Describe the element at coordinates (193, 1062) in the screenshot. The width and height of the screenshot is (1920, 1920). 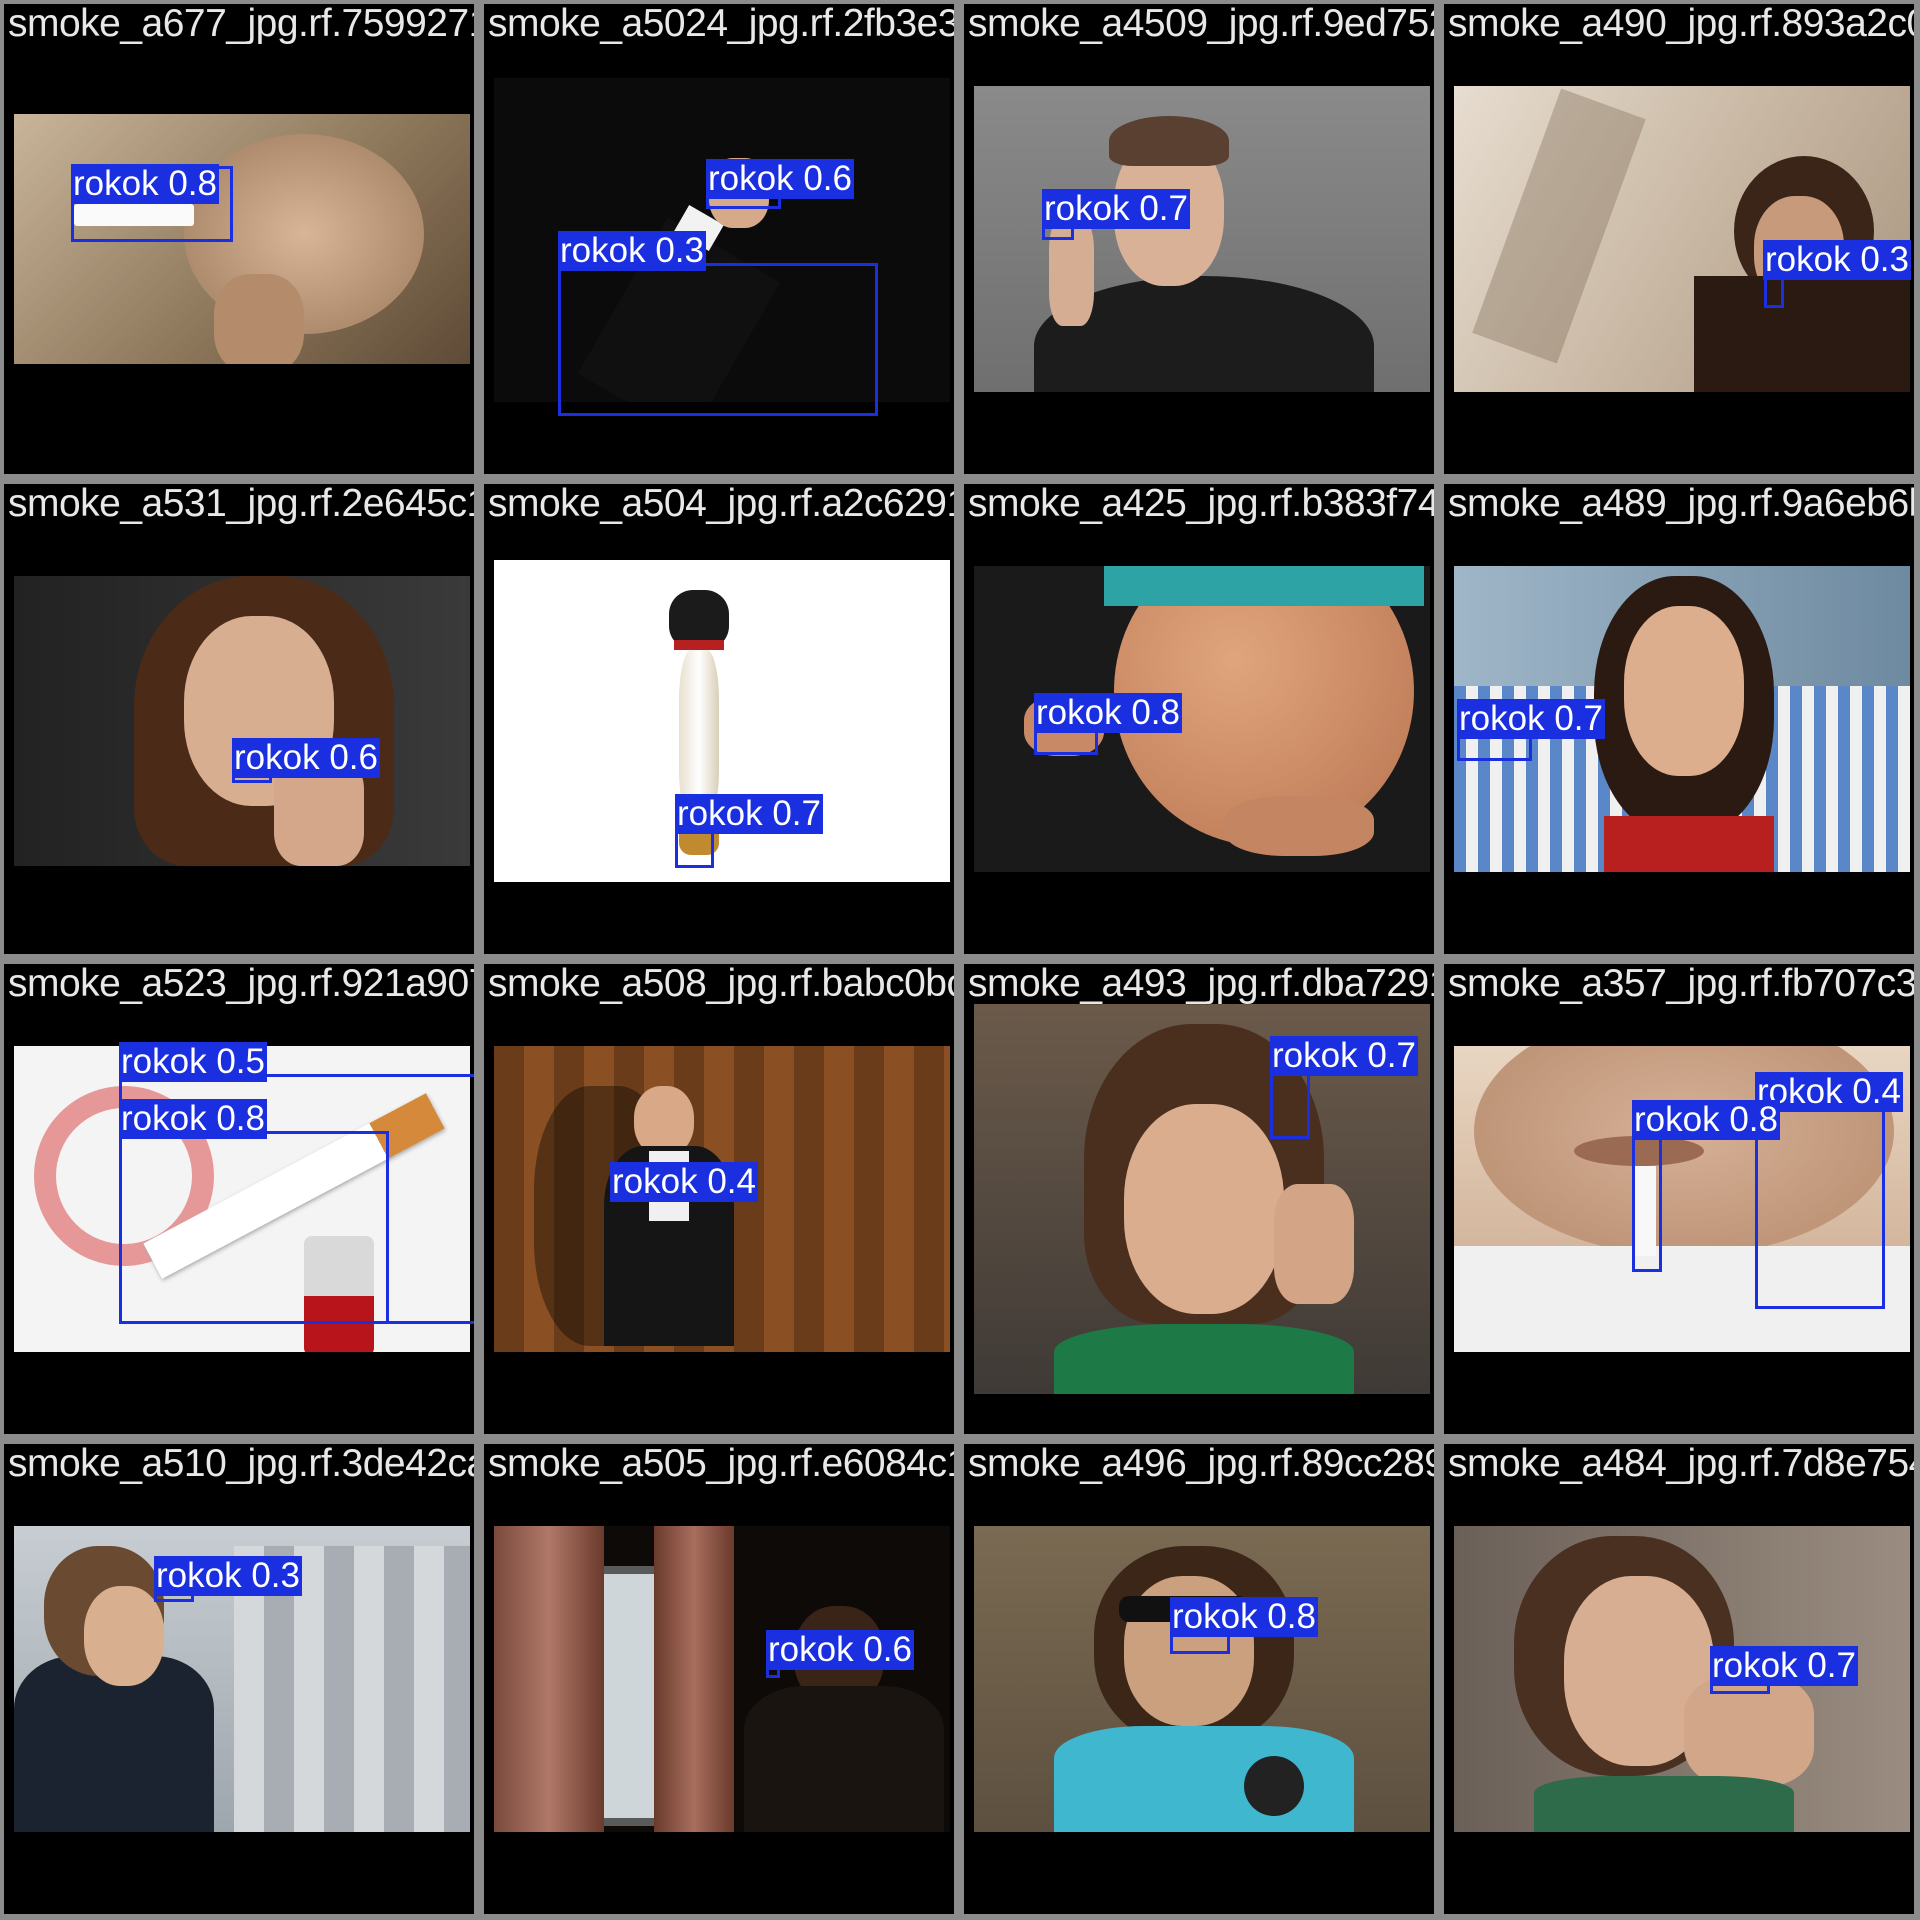
I see `detection-label: rokok 0.5` at that location.